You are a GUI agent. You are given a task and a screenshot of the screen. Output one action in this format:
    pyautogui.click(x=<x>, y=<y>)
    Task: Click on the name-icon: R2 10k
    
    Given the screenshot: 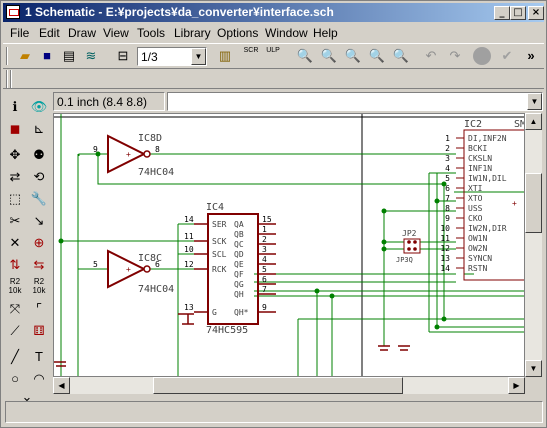 What is the action you would take?
    pyautogui.click(x=15, y=287)
    